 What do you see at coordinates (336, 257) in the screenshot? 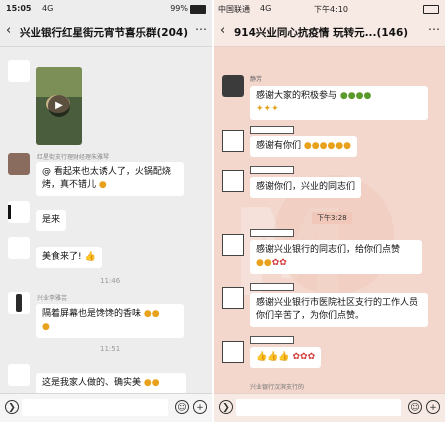
I see `message-bubble: 感谢兴业银行的同志们，给你们点赞 ●●✿✿` at bounding box center [336, 257].